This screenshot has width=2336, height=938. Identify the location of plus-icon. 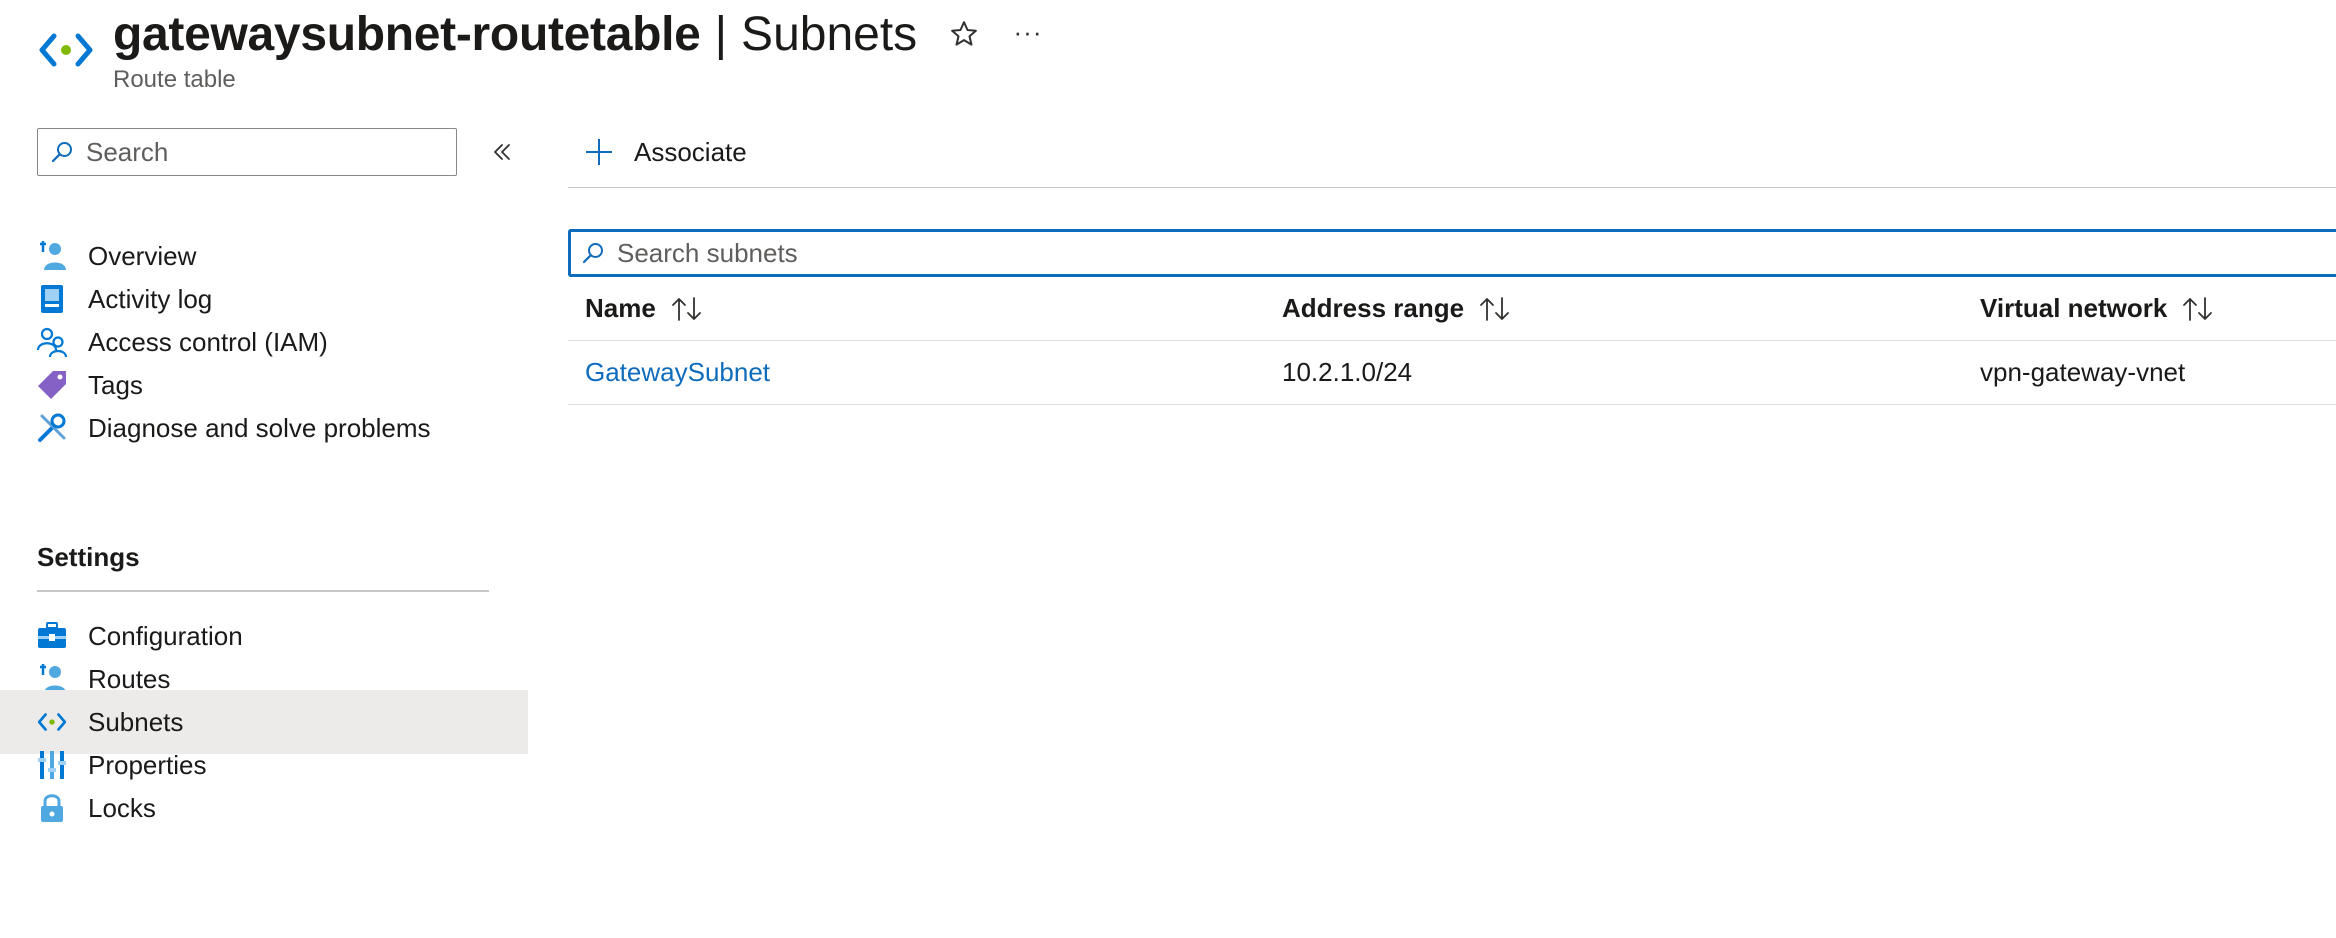
(599, 152).